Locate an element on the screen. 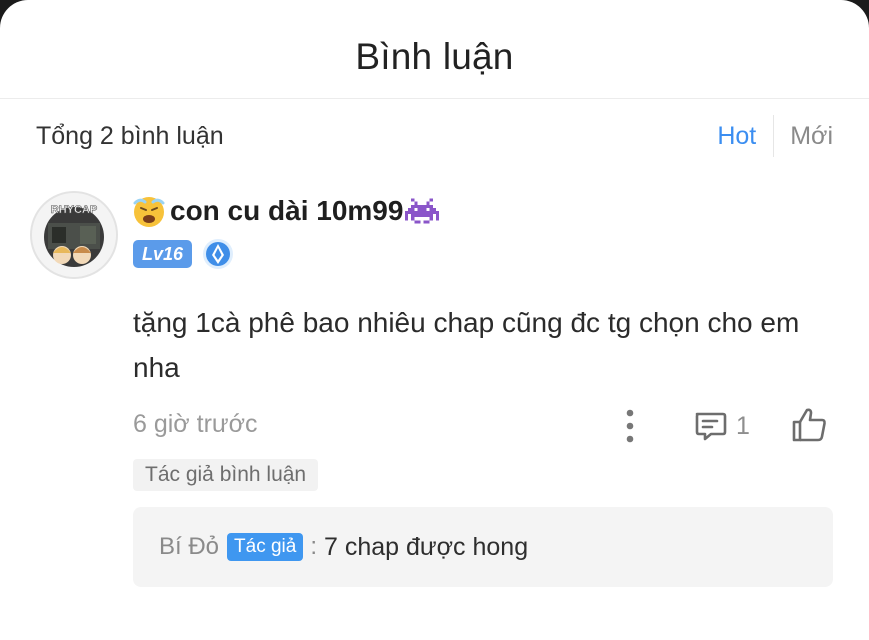 Image resolution: width=869 pixels, height=640 pixels. comment-meta-row: 6 giờ trước 1 is located at coordinates (482, 426).